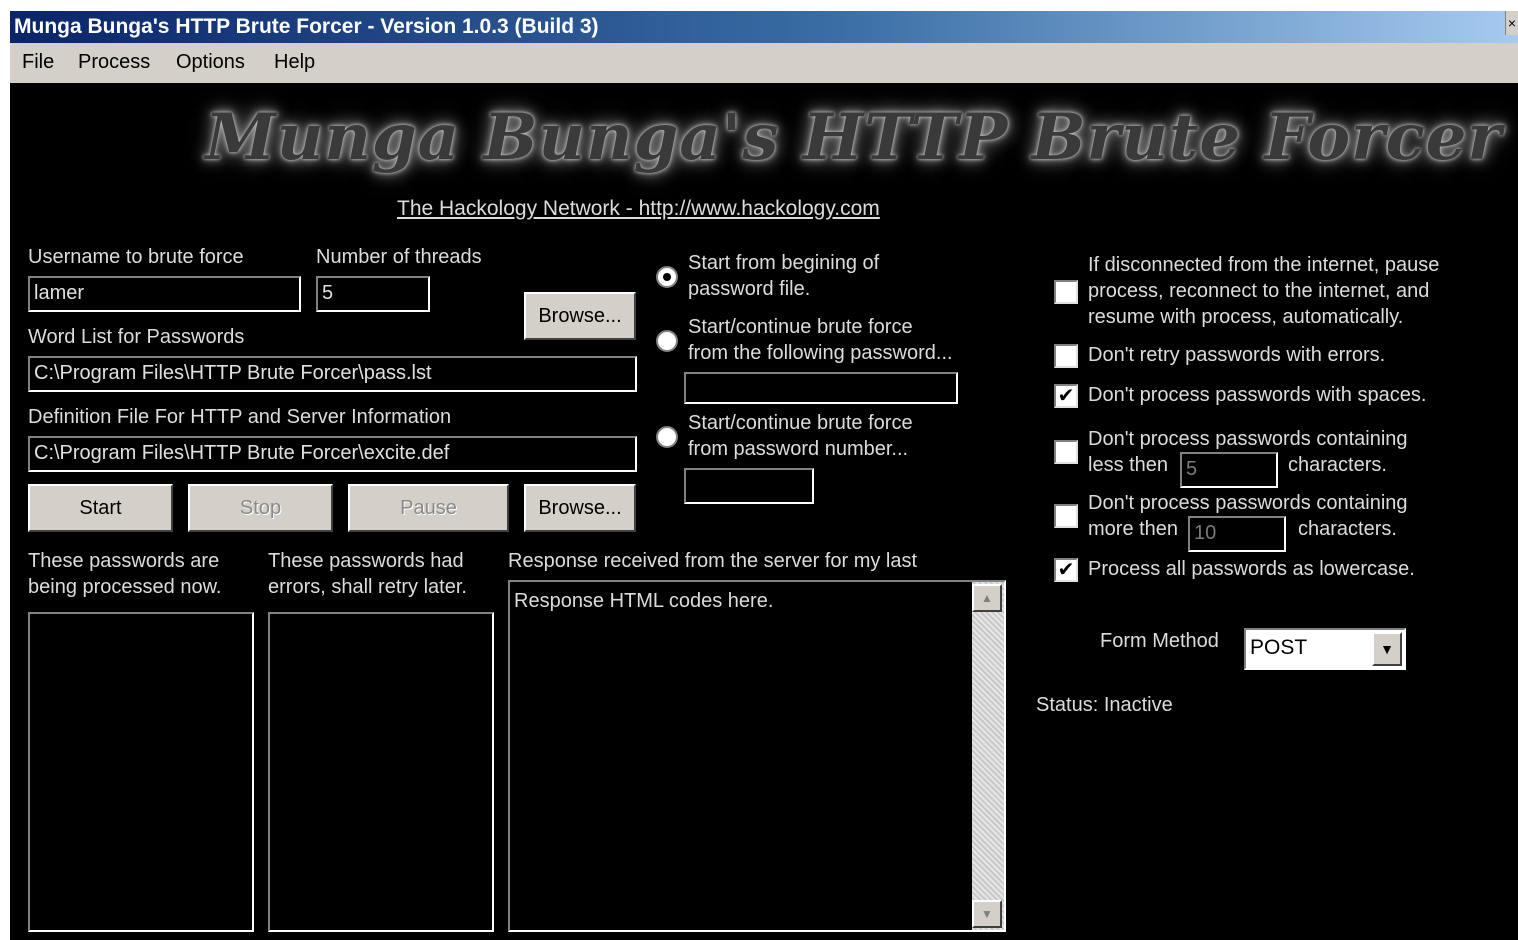 The image size is (1518, 940). I want to click on status-text: Status: Inactive, so click(1104, 705).